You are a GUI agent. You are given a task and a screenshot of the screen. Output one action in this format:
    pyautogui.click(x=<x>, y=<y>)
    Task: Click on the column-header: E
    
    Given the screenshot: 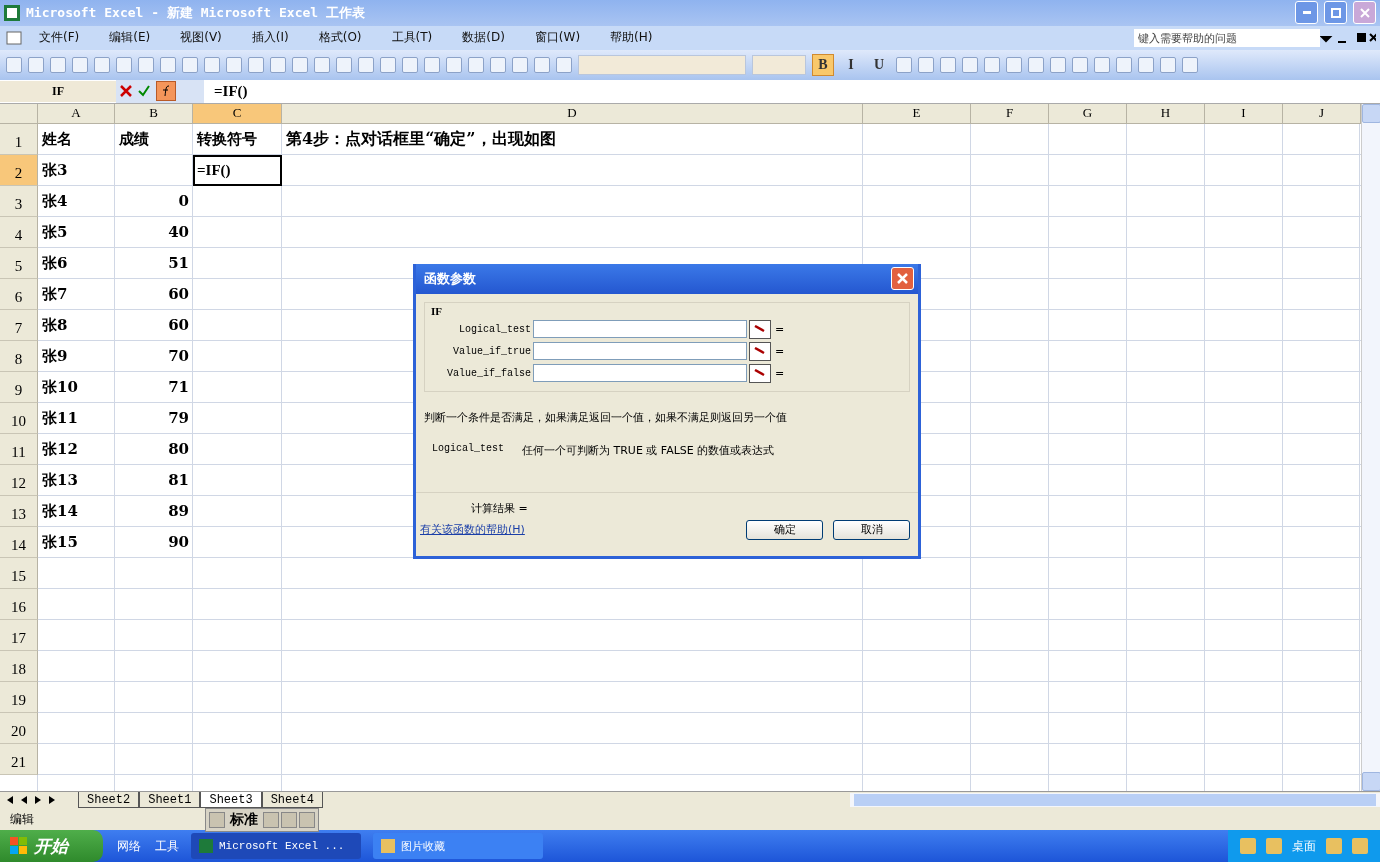 What is the action you would take?
    pyautogui.click(x=917, y=113)
    